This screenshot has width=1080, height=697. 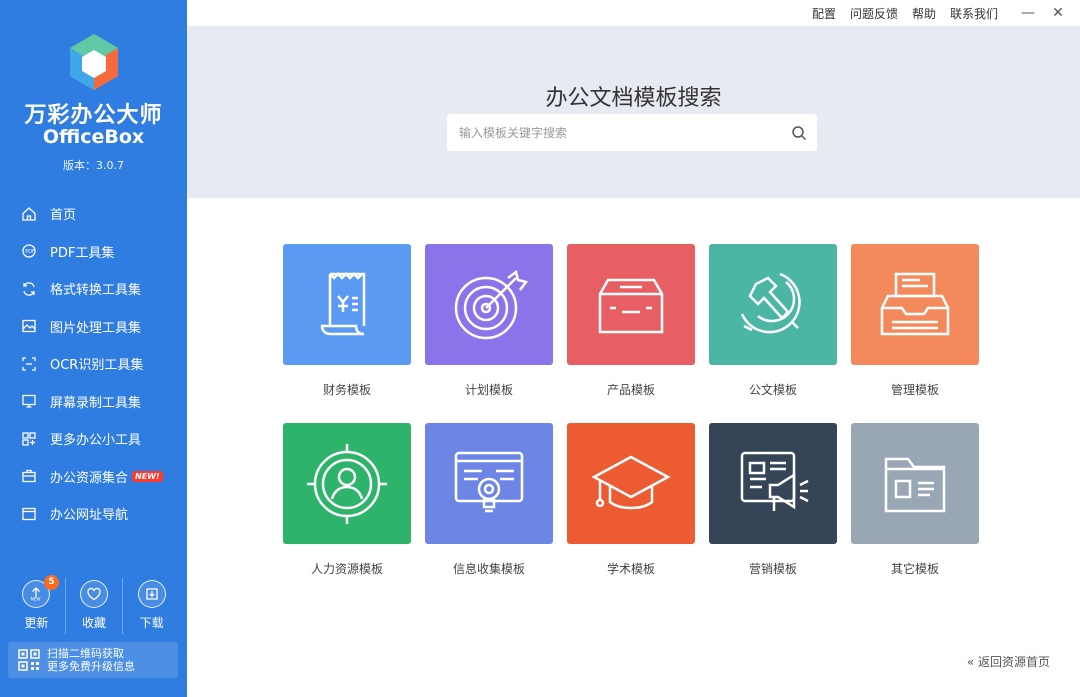 What do you see at coordinates (29, 439) in the screenshot?
I see `apps-icon` at bounding box center [29, 439].